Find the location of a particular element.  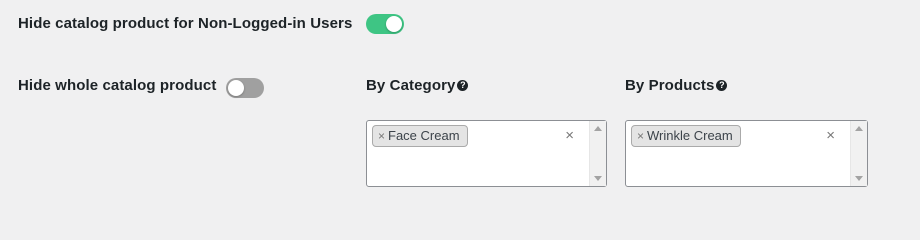

hide-whole-catalog-toggle is located at coordinates (245, 88).